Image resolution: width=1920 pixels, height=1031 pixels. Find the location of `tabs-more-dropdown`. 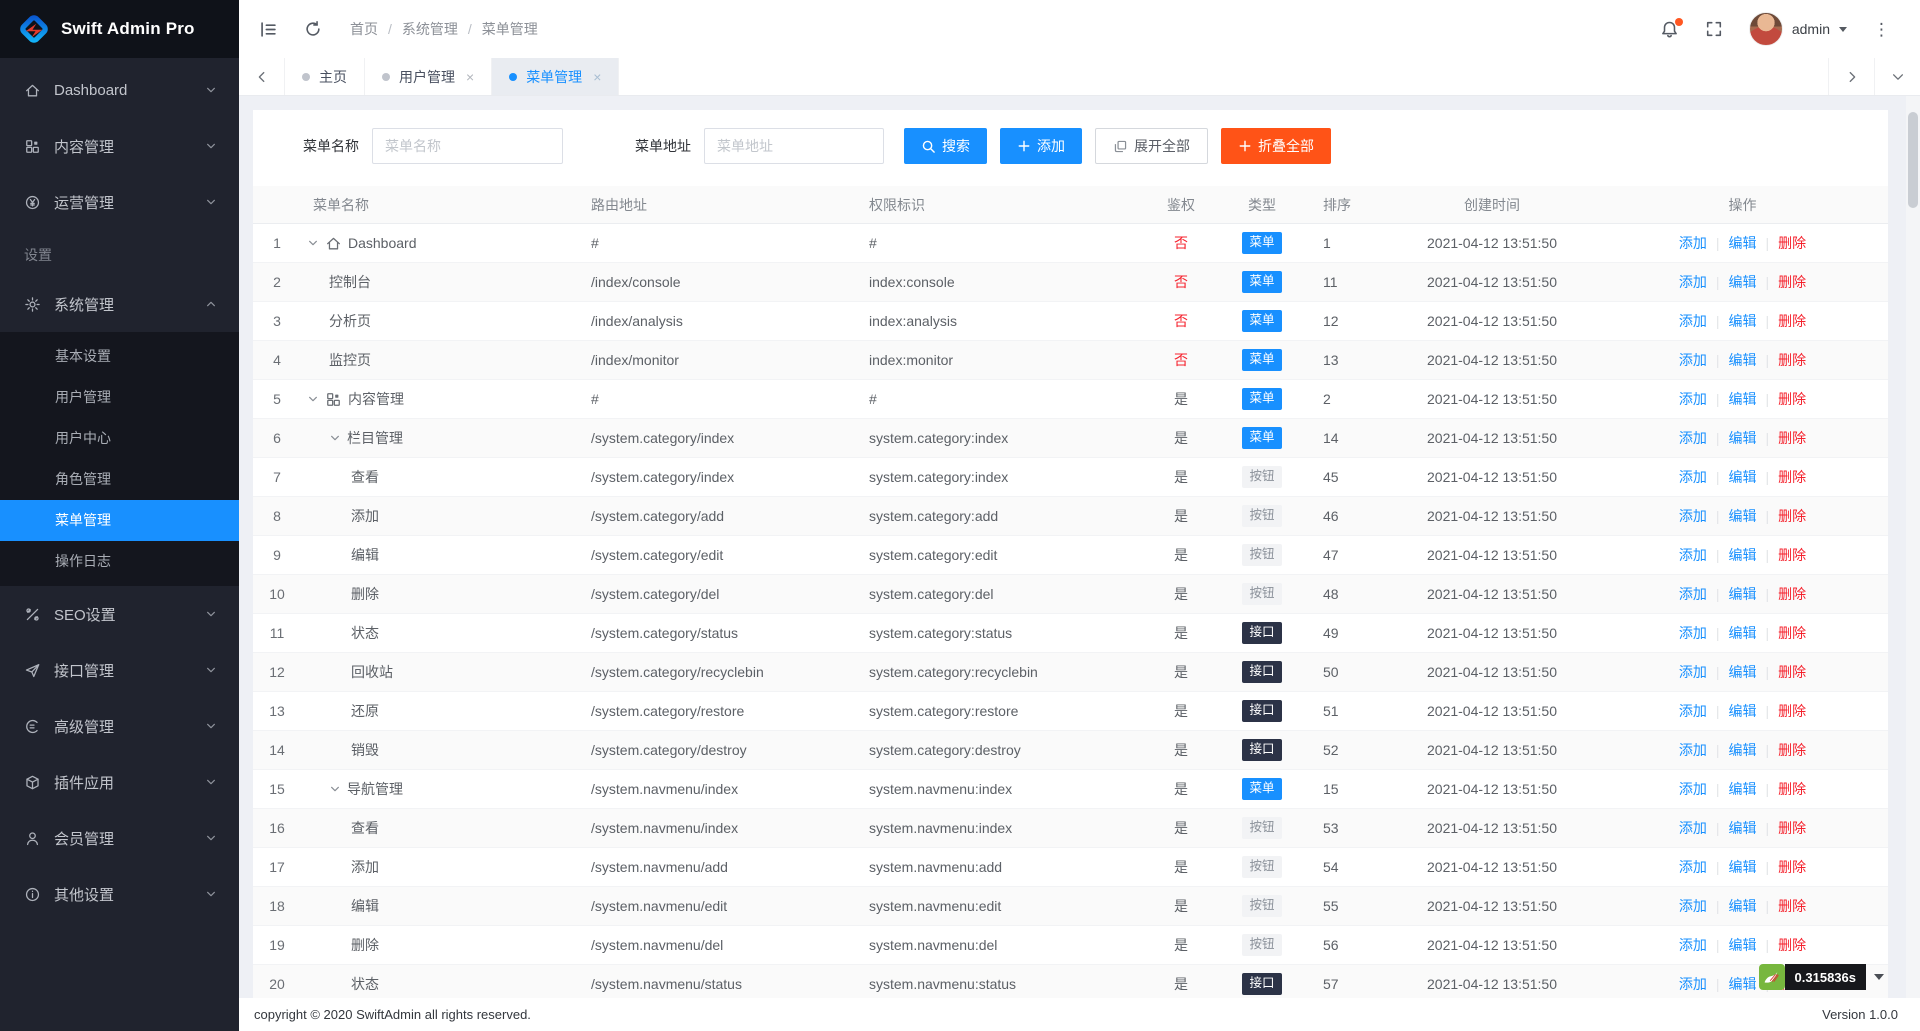

tabs-more-dropdown is located at coordinates (1897, 76).